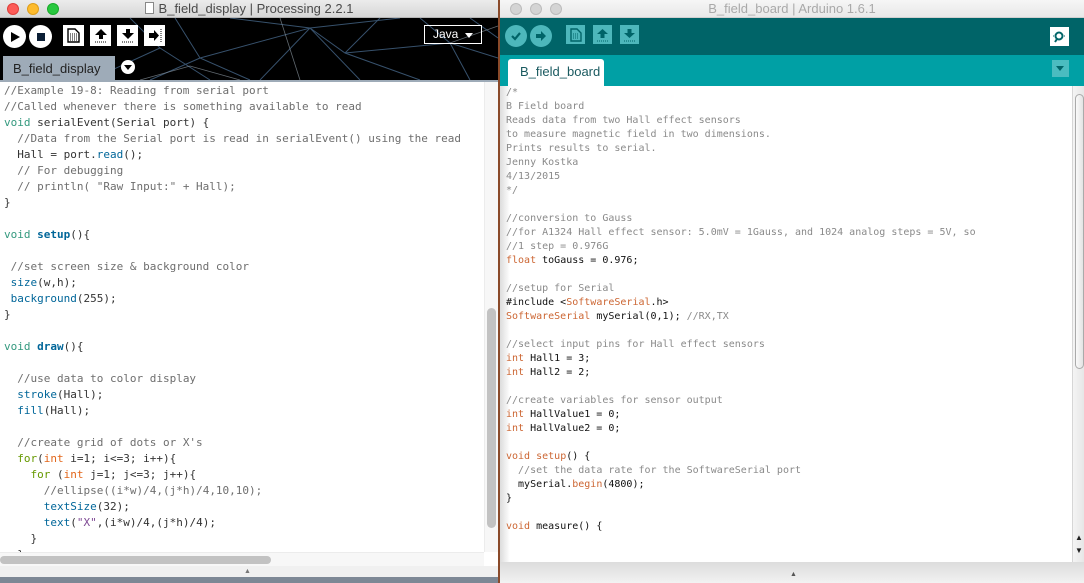 Image resolution: width=1084 pixels, height=583 pixels. What do you see at coordinates (44, 346) in the screenshot?
I see `code-line: void draw(){` at bounding box center [44, 346].